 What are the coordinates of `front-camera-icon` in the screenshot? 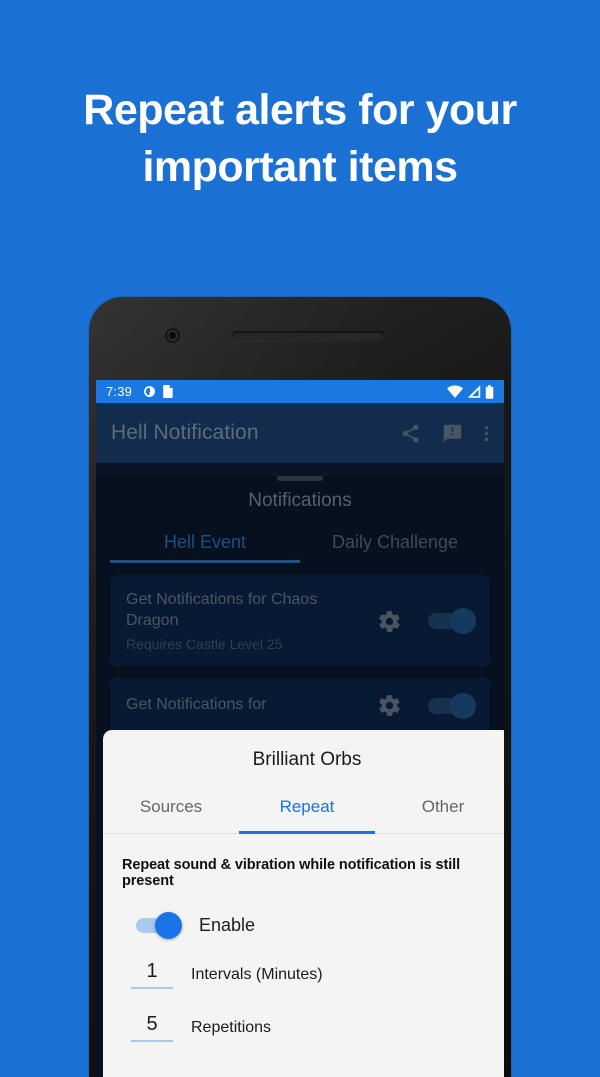 It's located at (172, 335).